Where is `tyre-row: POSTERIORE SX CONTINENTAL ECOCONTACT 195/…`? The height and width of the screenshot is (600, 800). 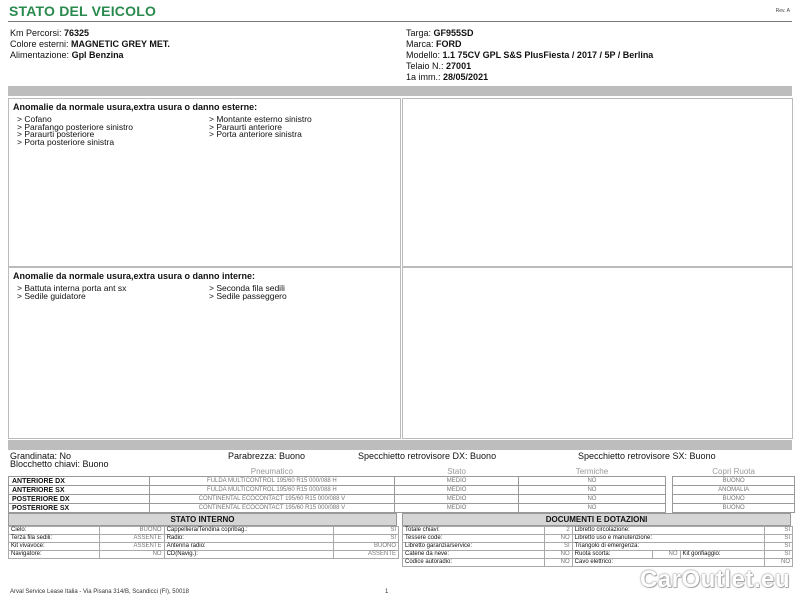
tyre-row: POSTERIORE SX CONTINENTAL ECOCONTACT 195/… is located at coordinates (401, 508).